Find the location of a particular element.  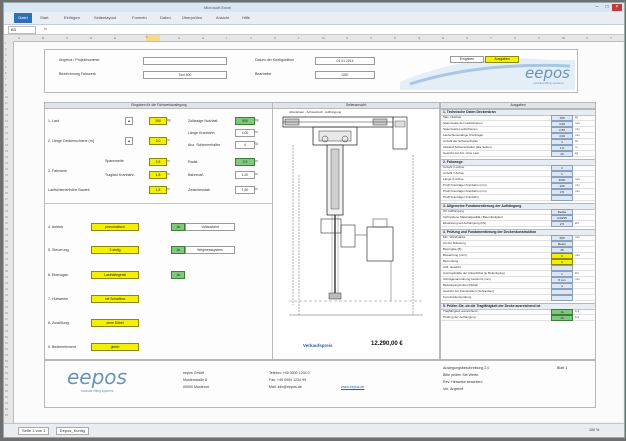

steuerung-select: 2-stufig is located at coordinates (115, 250).